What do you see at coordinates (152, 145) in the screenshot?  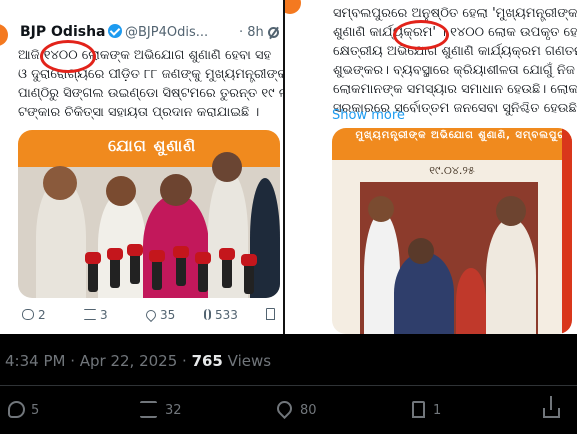 I see `banner-text: ଯୋଗ ଶୁଣାଣି` at bounding box center [152, 145].